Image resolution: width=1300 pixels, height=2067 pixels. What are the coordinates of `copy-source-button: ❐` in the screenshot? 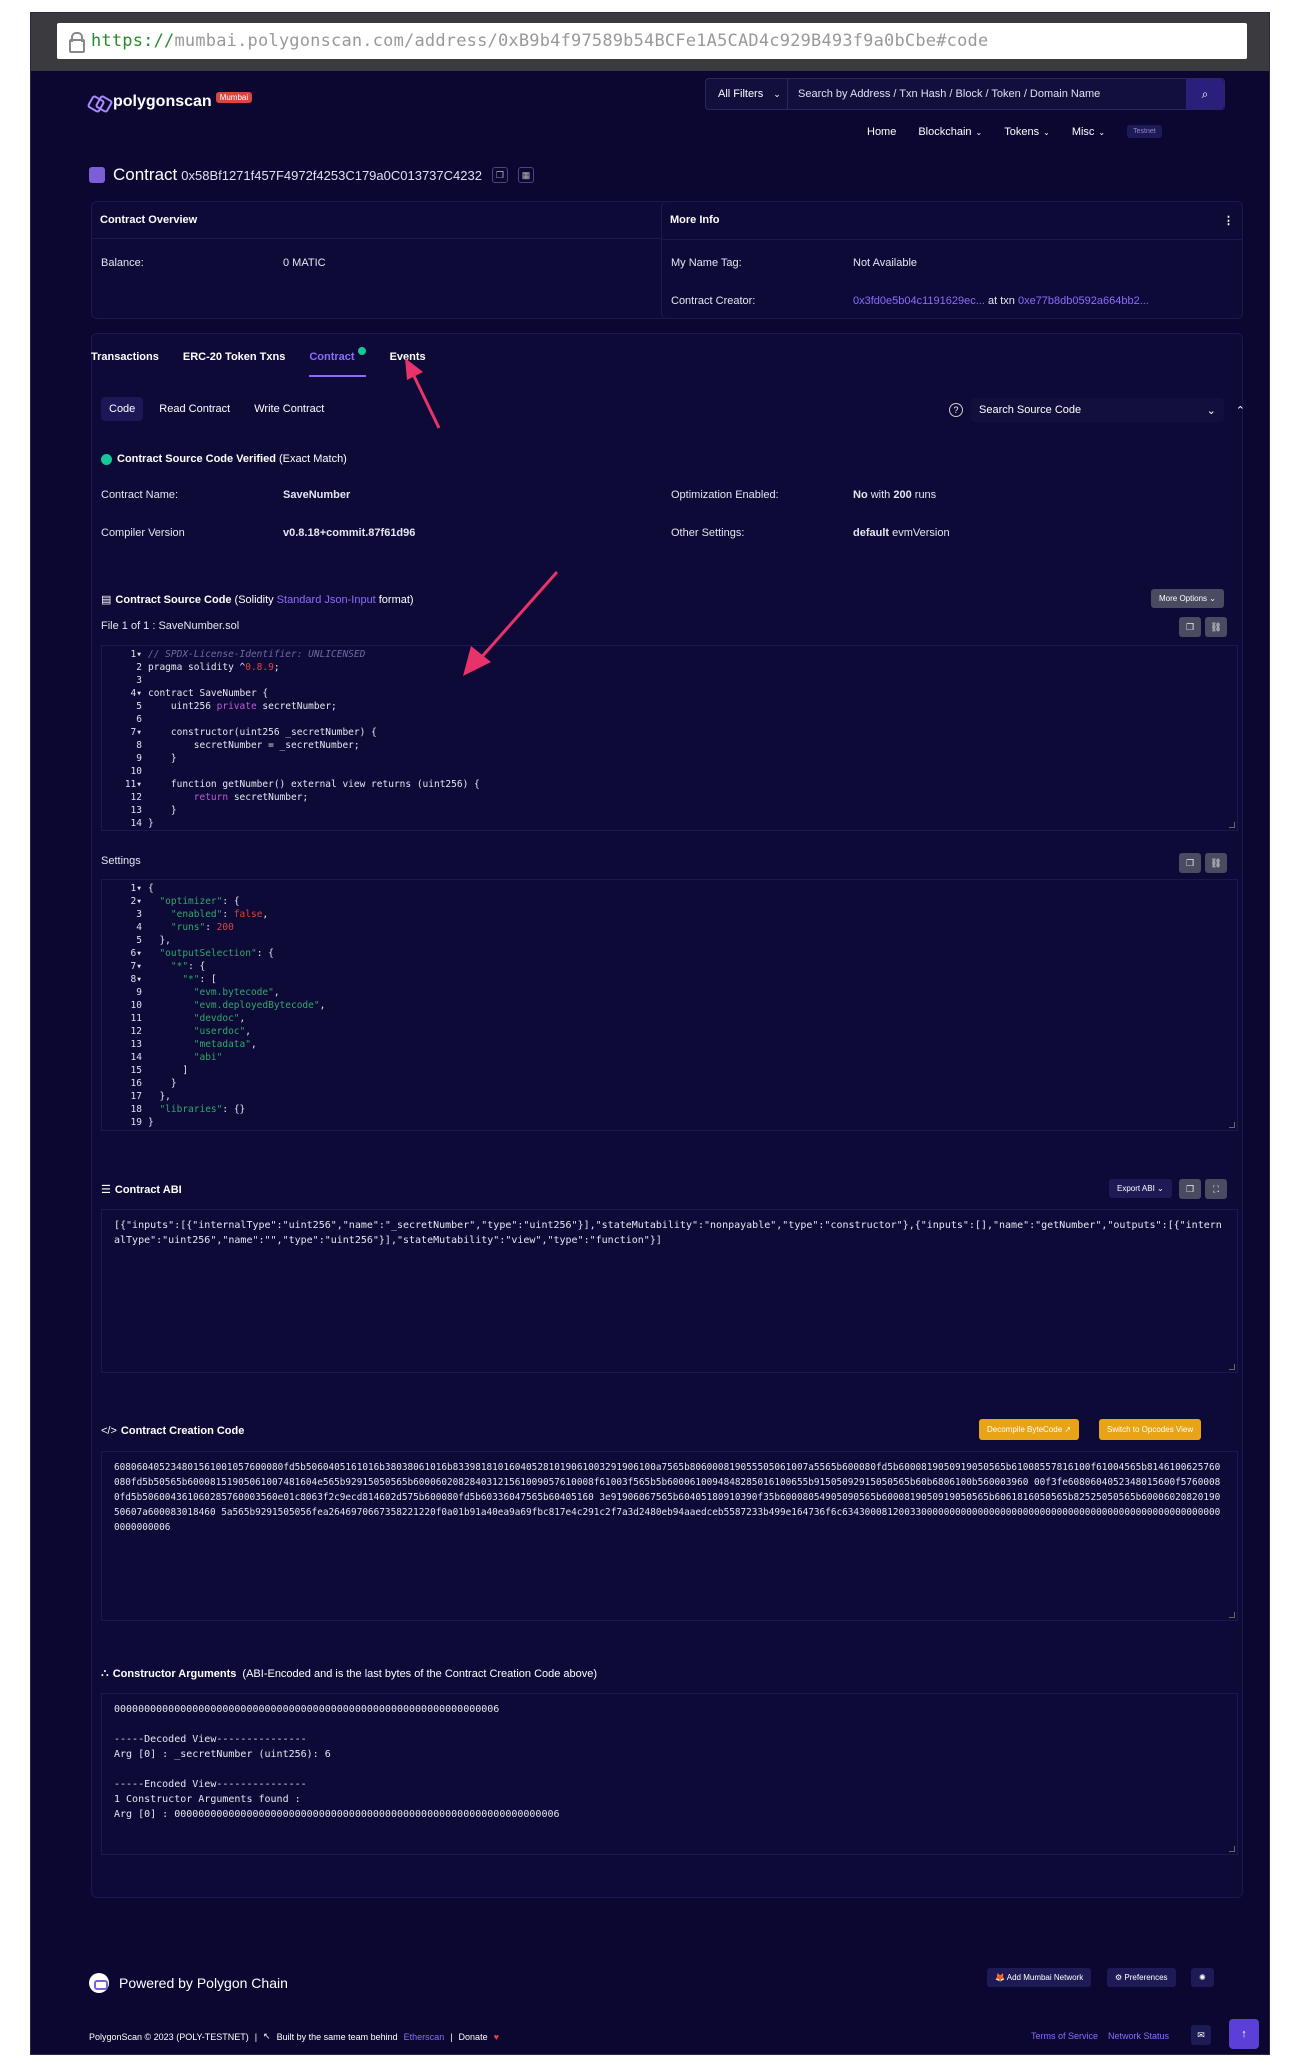 It's located at (1190, 627).